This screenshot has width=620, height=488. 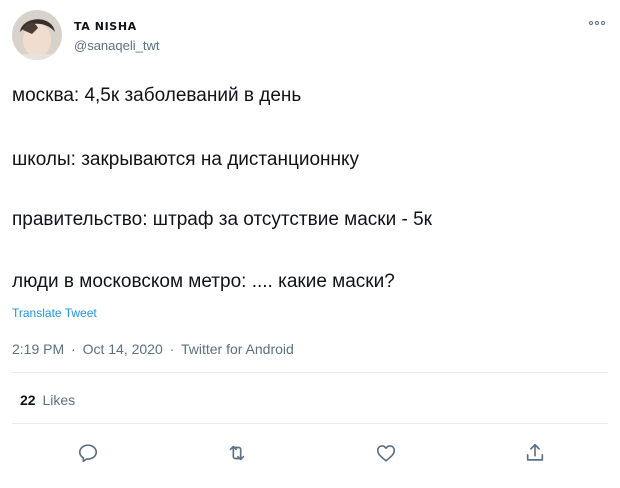 What do you see at coordinates (116, 46) in the screenshot?
I see `user-handle: @sanaqeli_twt` at bounding box center [116, 46].